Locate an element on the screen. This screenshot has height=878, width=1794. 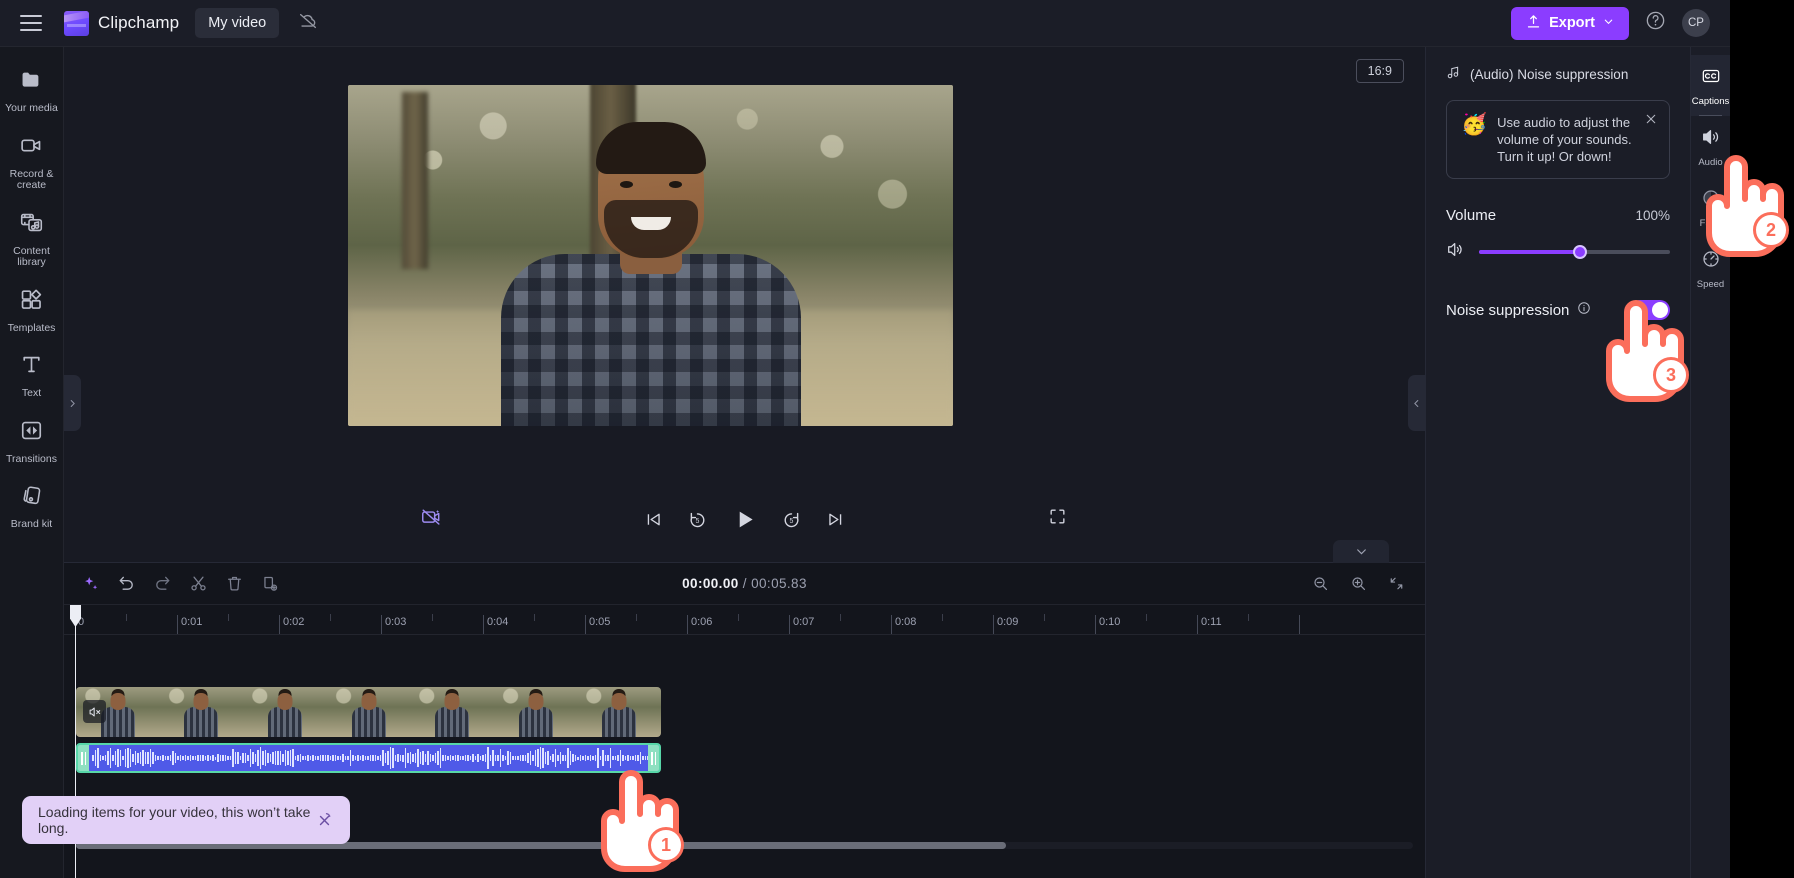
forward-5-button: 5 is located at coordinates (791, 519).